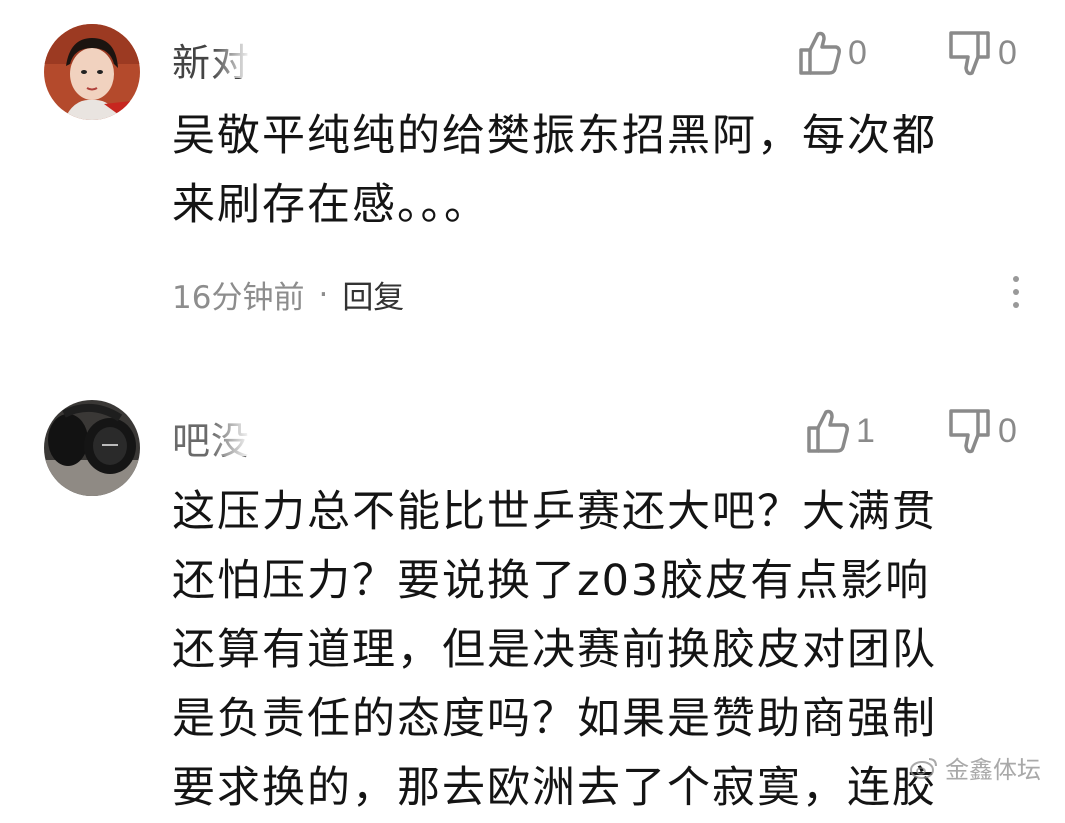  I want to click on comment-text: 吴敬平纯纯的给樊振东招黑阿，每次都 来刷存在感。。。, so click(587, 171).